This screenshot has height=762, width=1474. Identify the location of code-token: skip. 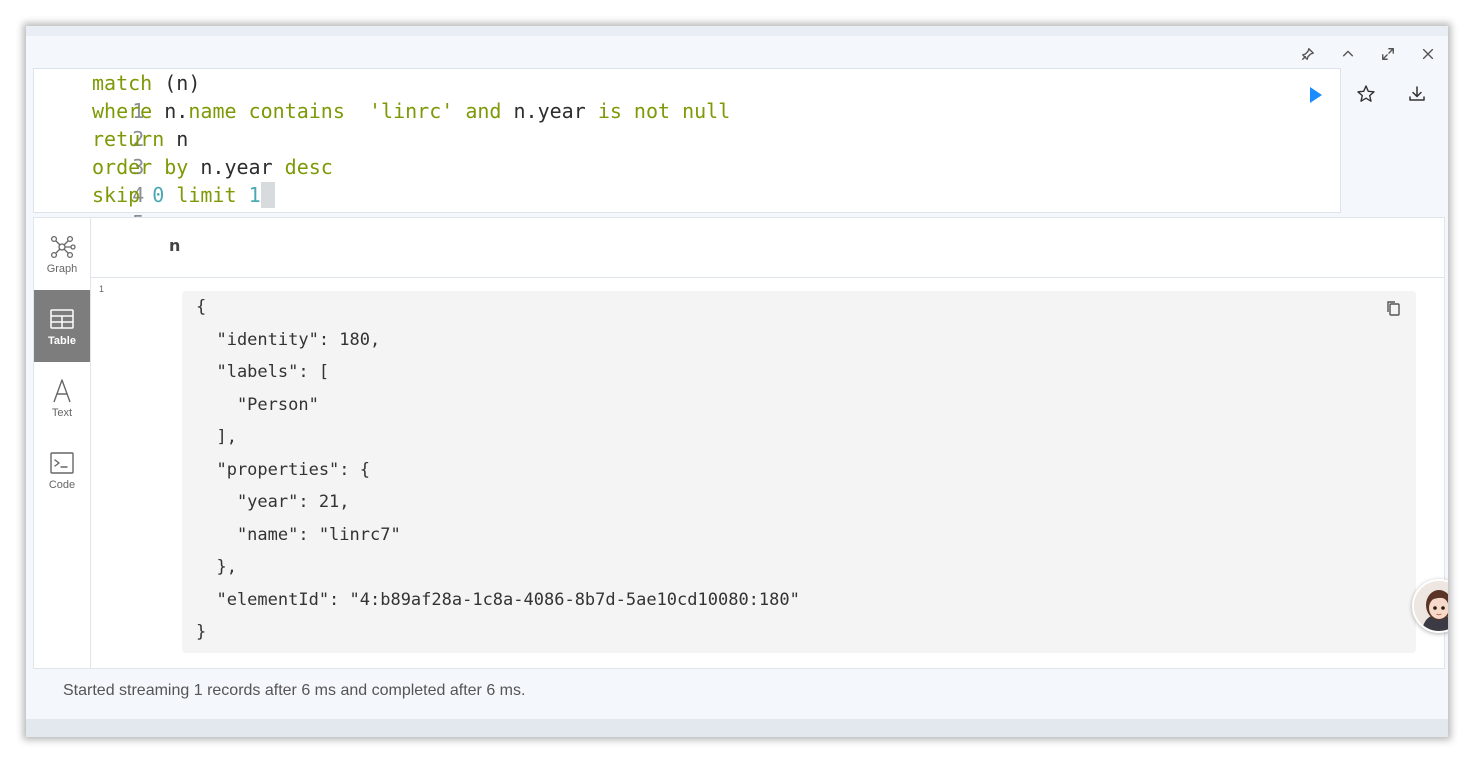
(116, 195).